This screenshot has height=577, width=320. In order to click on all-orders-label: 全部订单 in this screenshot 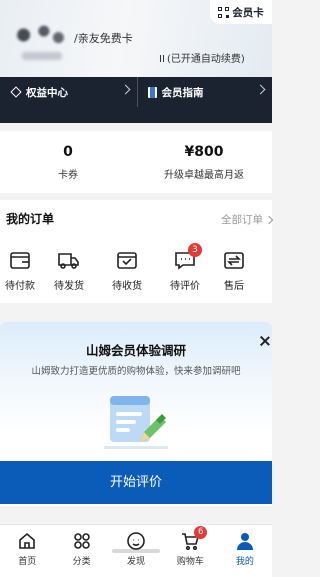, I will do `click(242, 220)`.